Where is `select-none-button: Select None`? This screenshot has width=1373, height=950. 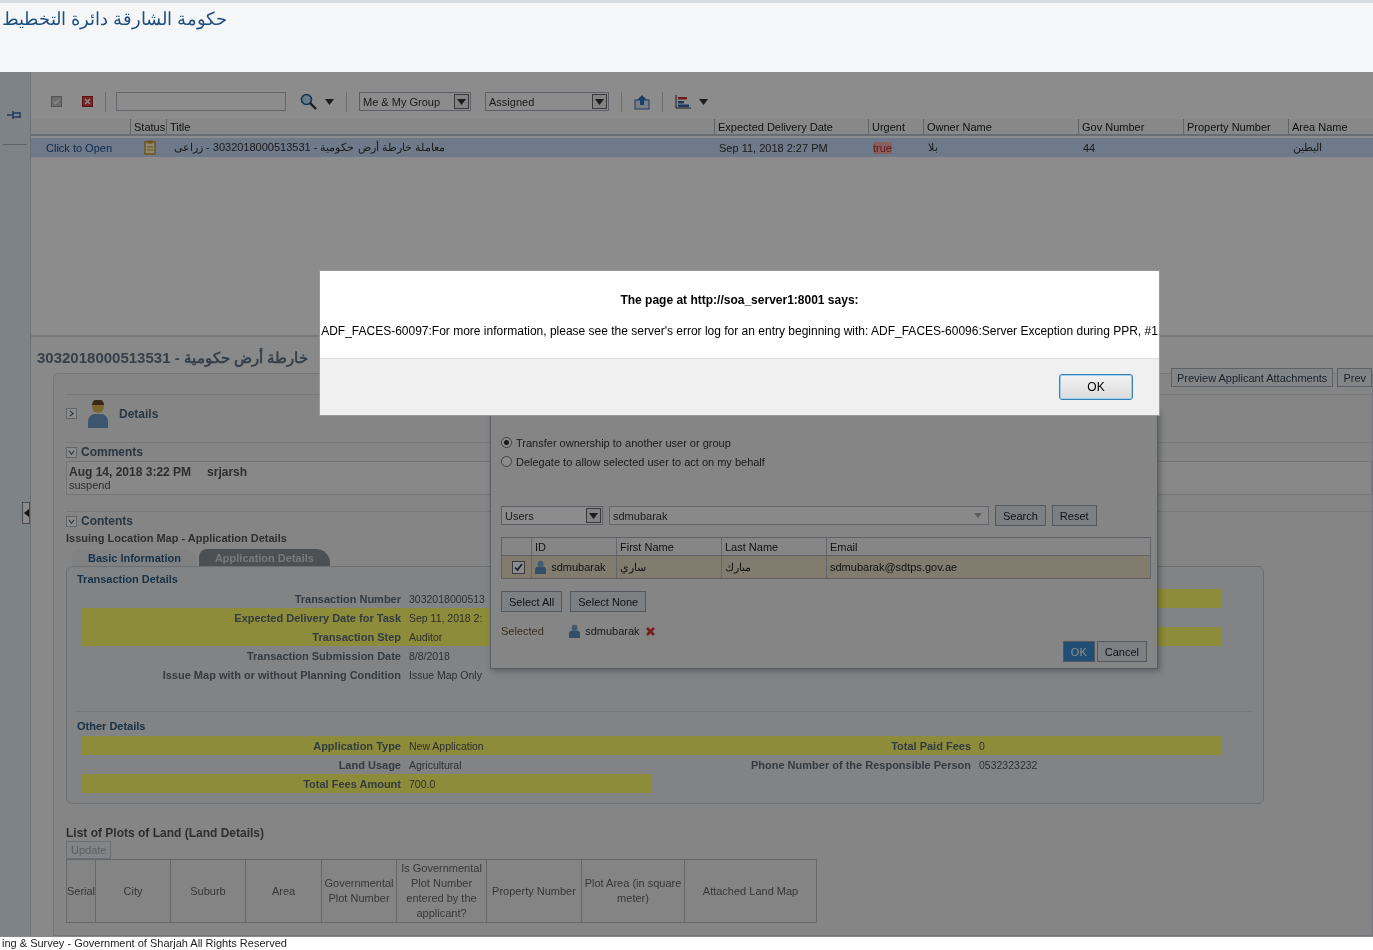
select-none-button: Select None is located at coordinates (608, 601).